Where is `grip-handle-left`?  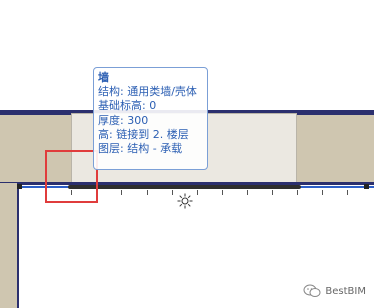
grip-handle-left is located at coordinates (19, 186).